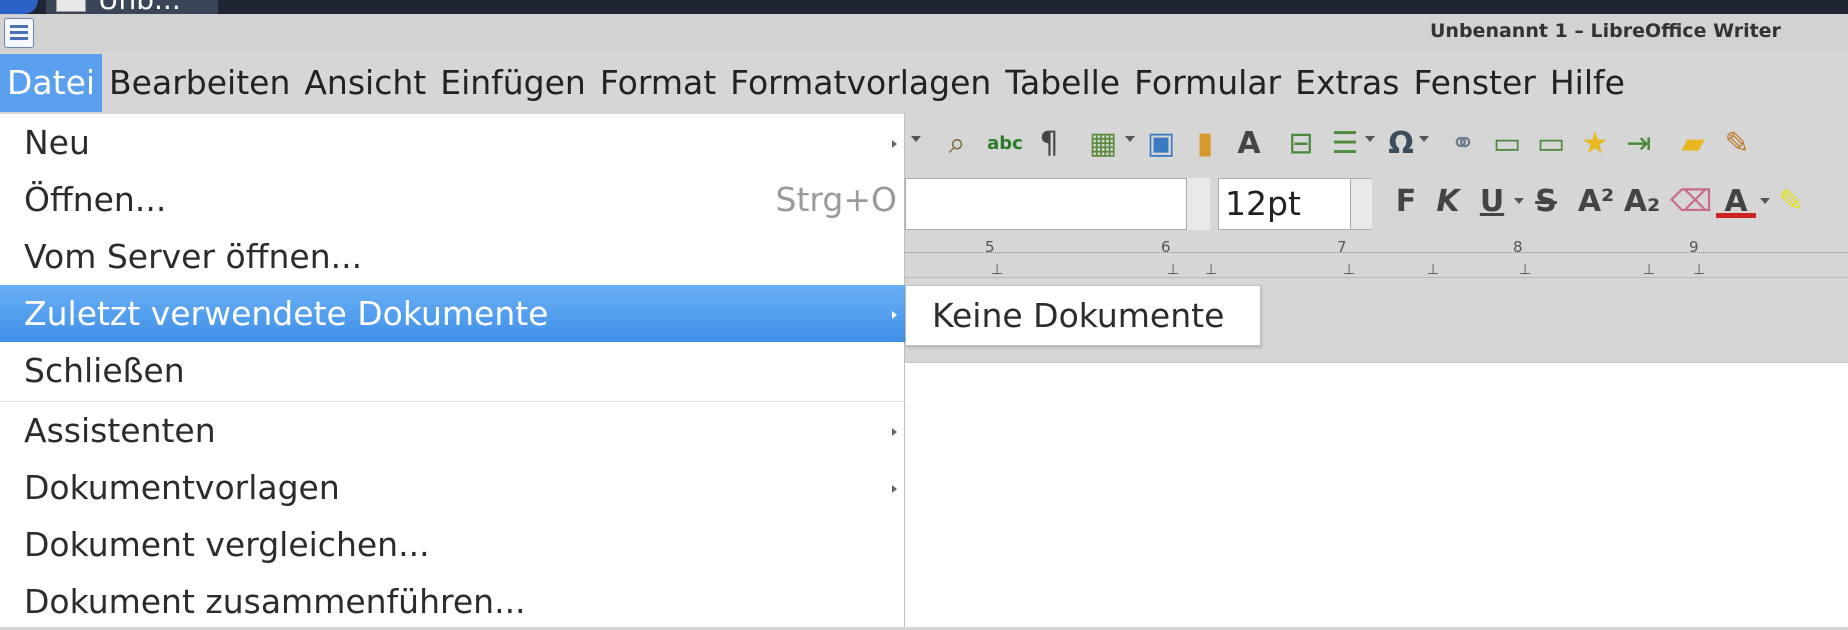 This screenshot has width=1848, height=630. Describe the element at coordinates (1694, 247) in the screenshot. I see `ruler-number: 9` at that location.